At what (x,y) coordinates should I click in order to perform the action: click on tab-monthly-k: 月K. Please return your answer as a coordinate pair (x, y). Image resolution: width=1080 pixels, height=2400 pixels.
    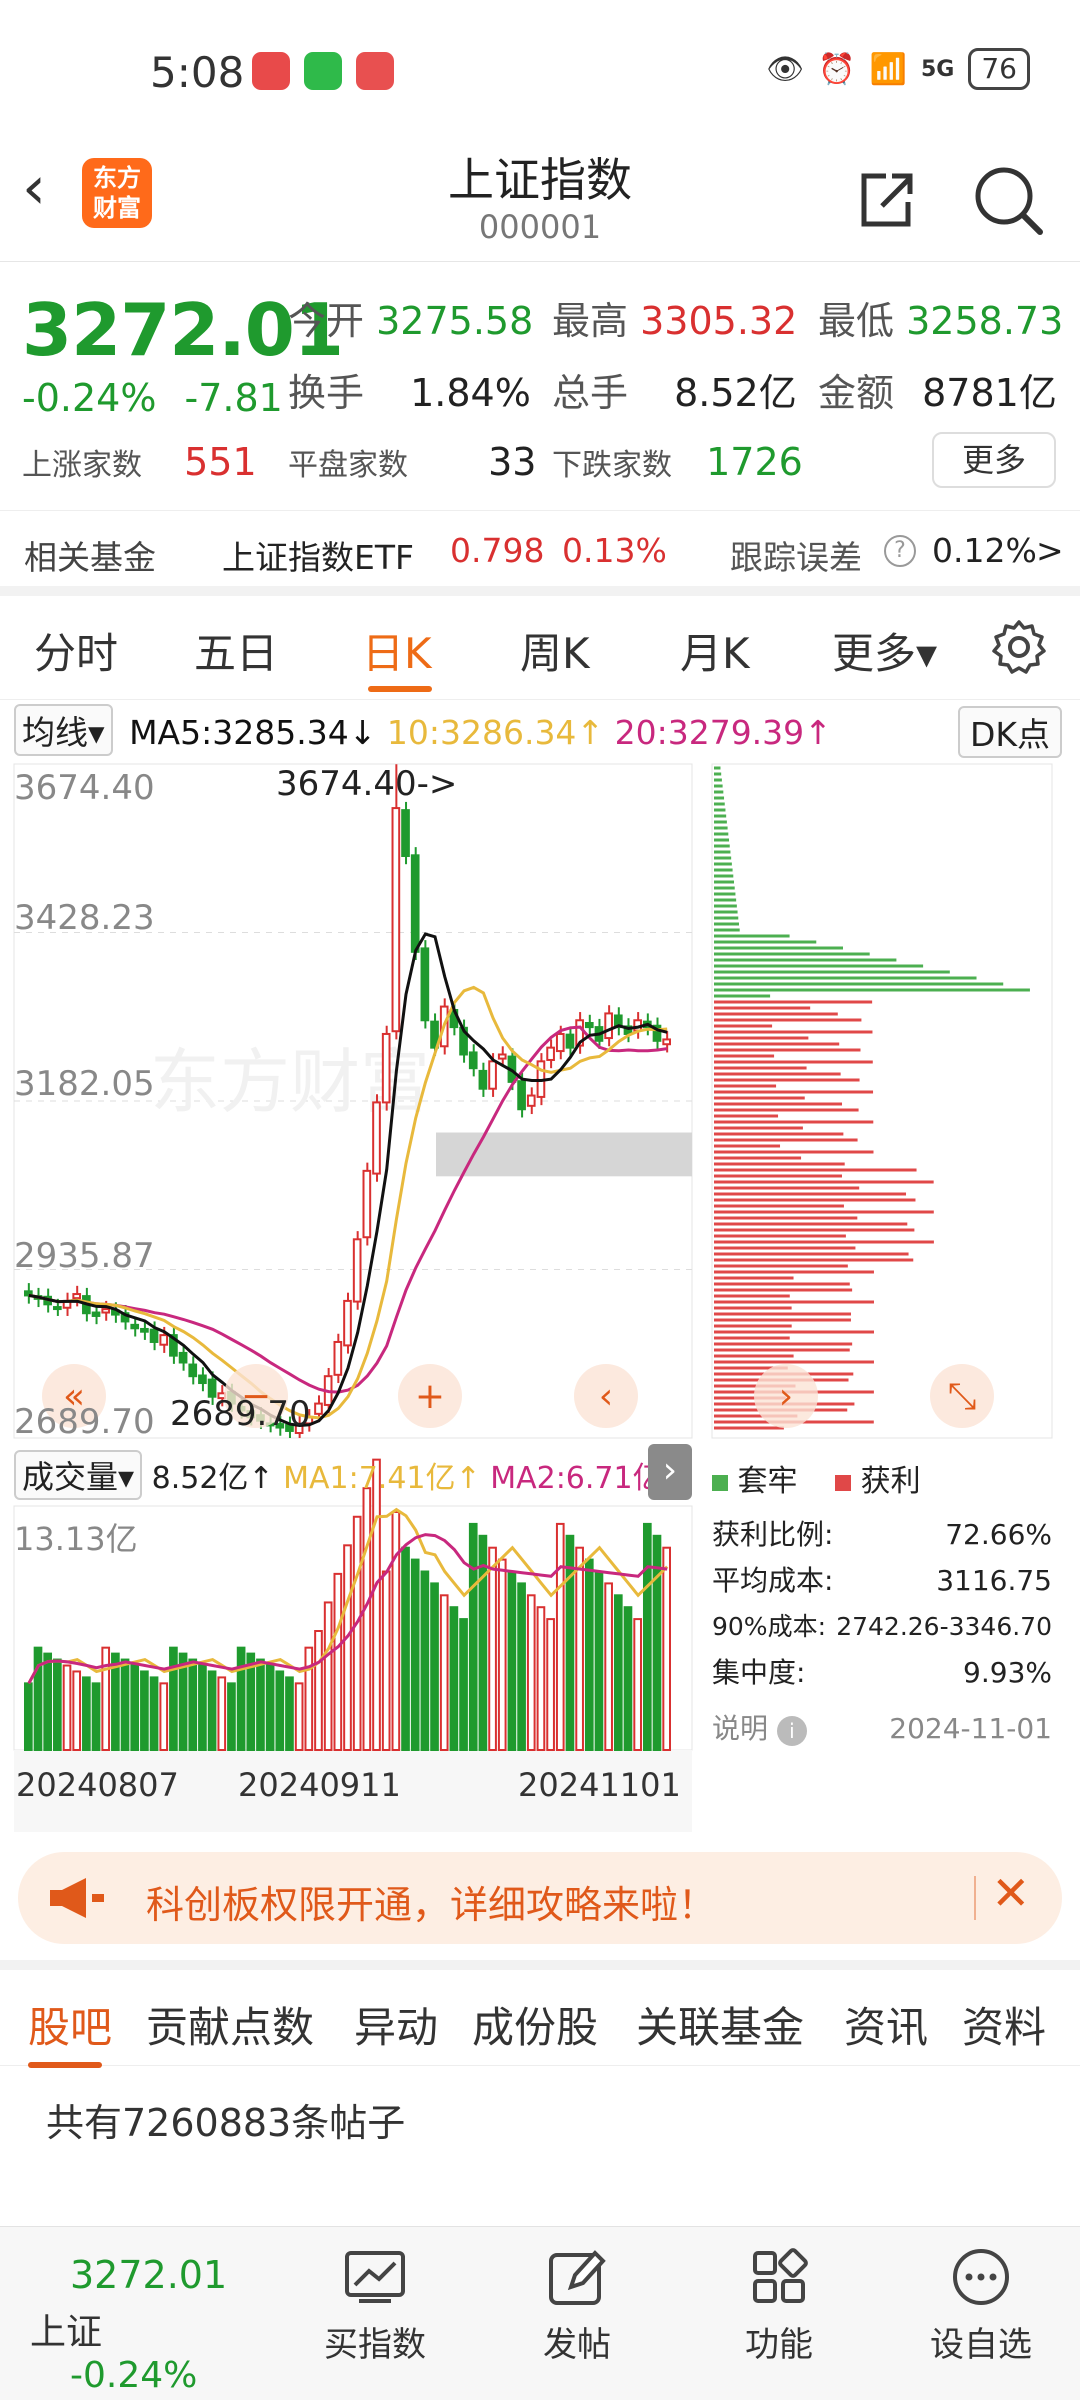
    Looking at the image, I should click on (715, 650).